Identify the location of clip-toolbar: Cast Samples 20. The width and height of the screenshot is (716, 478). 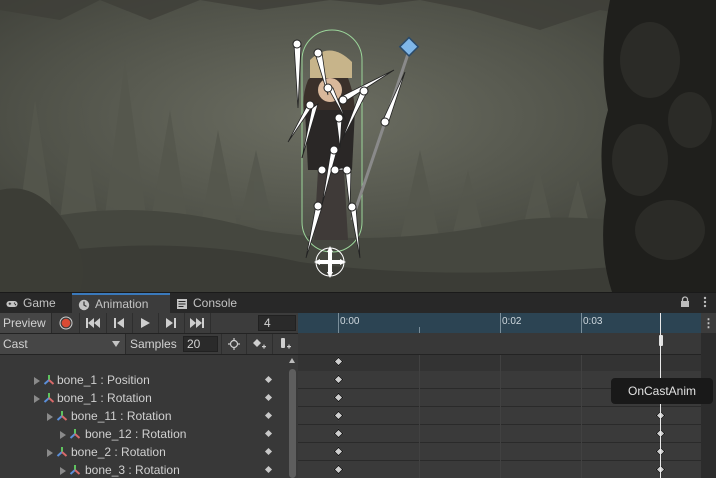
(149, 344).